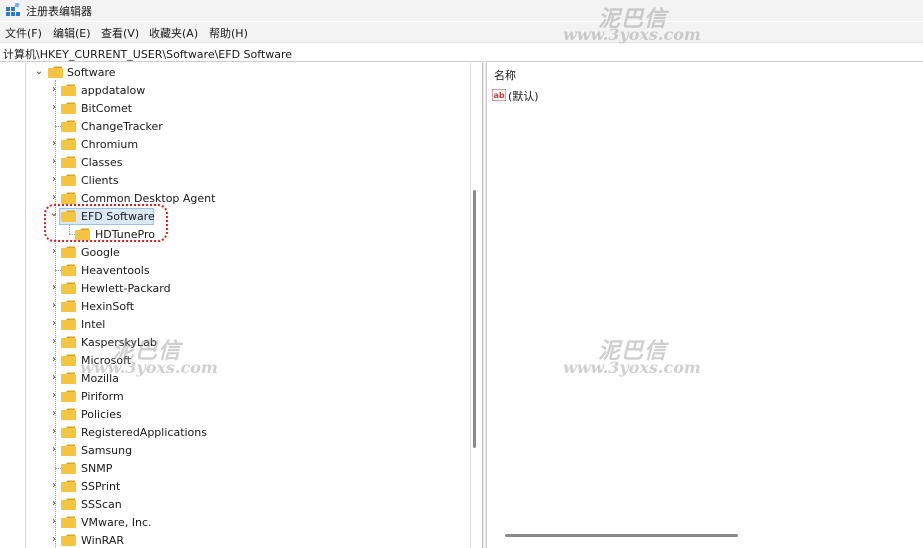 Image resolution: width=923 pixels, height=548 pixels. I want to click on tree-node-label: BitComet, so click(107, 108).